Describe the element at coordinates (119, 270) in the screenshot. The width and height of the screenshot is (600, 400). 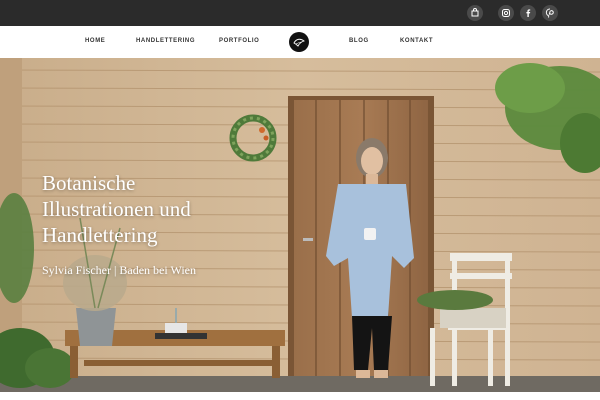
I see `hero-subtitle: Sylvia Fischer | Baden bei Wien` at that location.